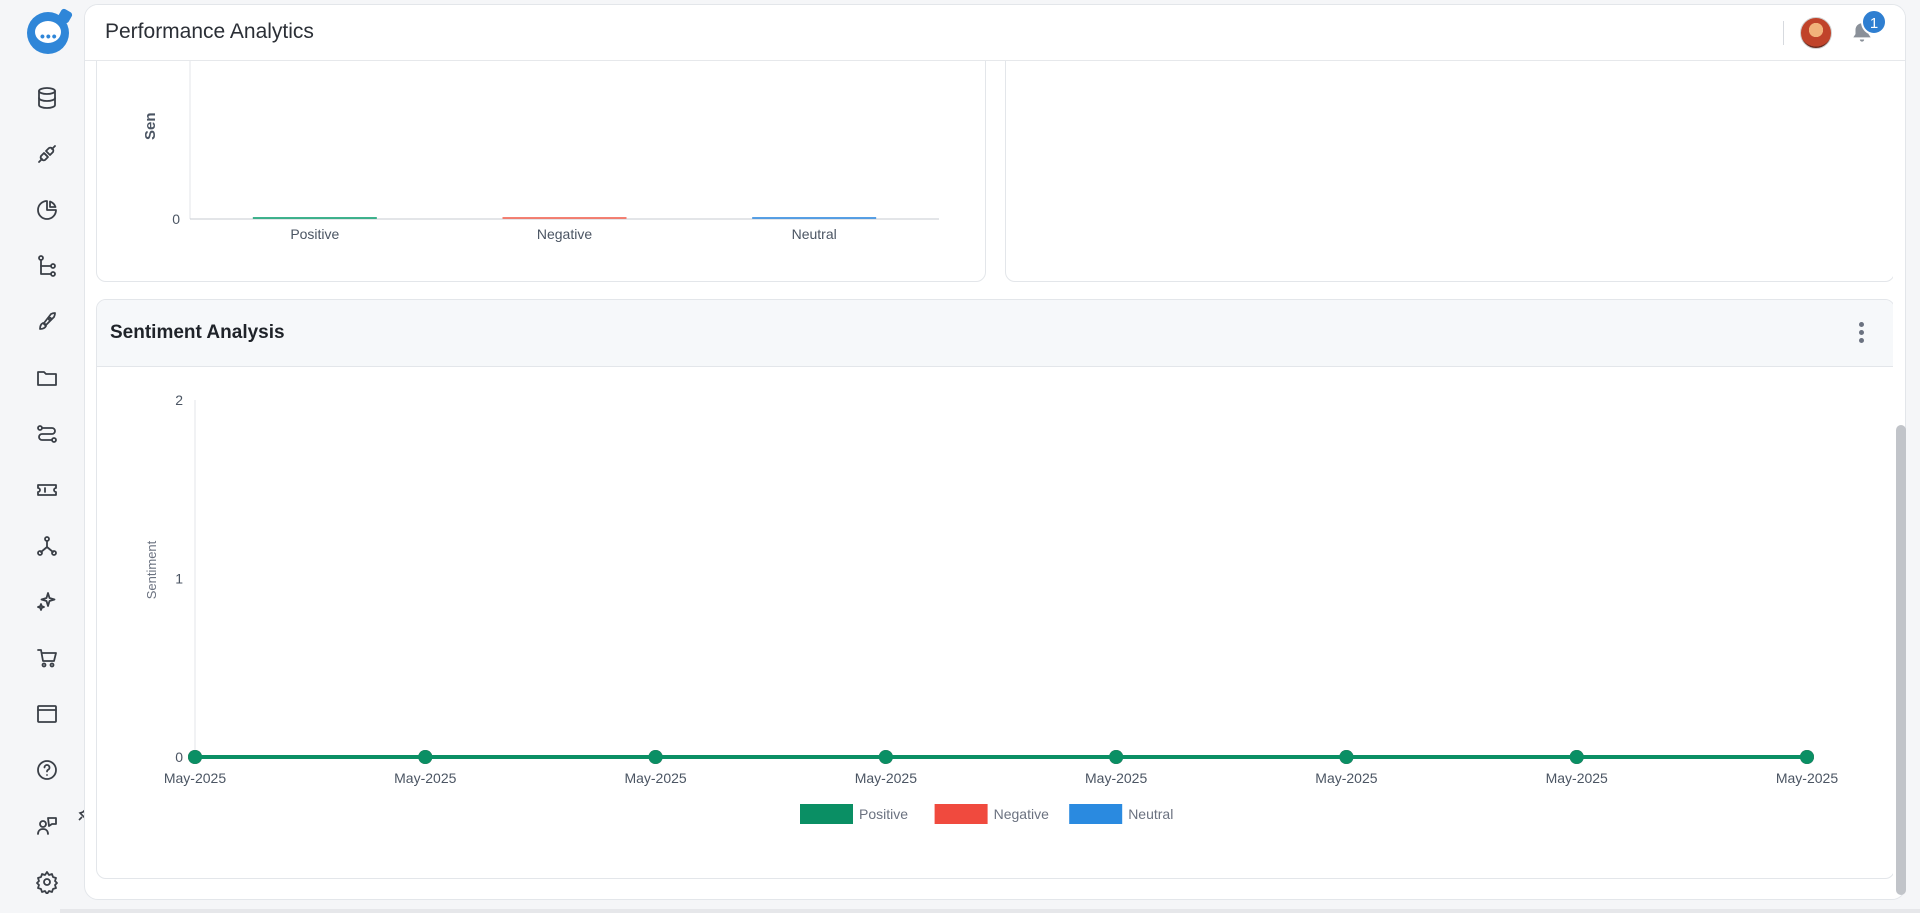 The image size is (1920, 913). I want to click on pie-chart-icon, so click(47, 210).